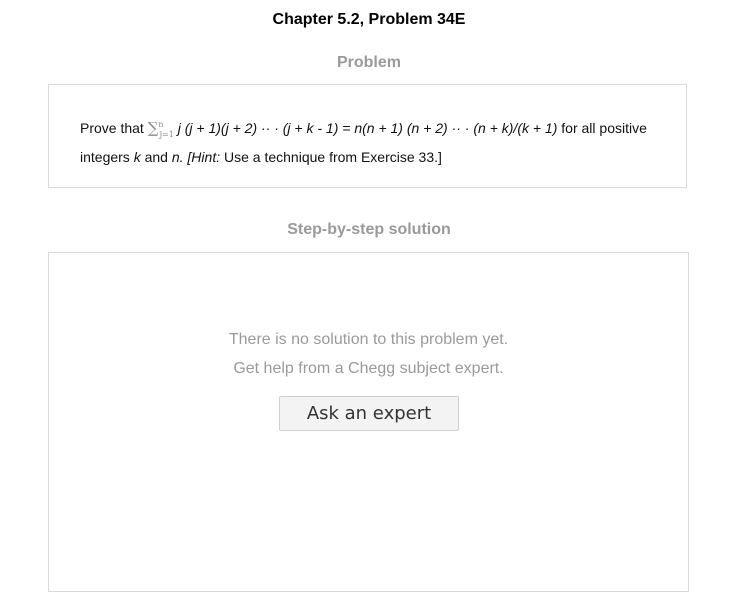  I want to click on chapter-title: Chapter 5.2, Problem 34E, so click(369, 19).